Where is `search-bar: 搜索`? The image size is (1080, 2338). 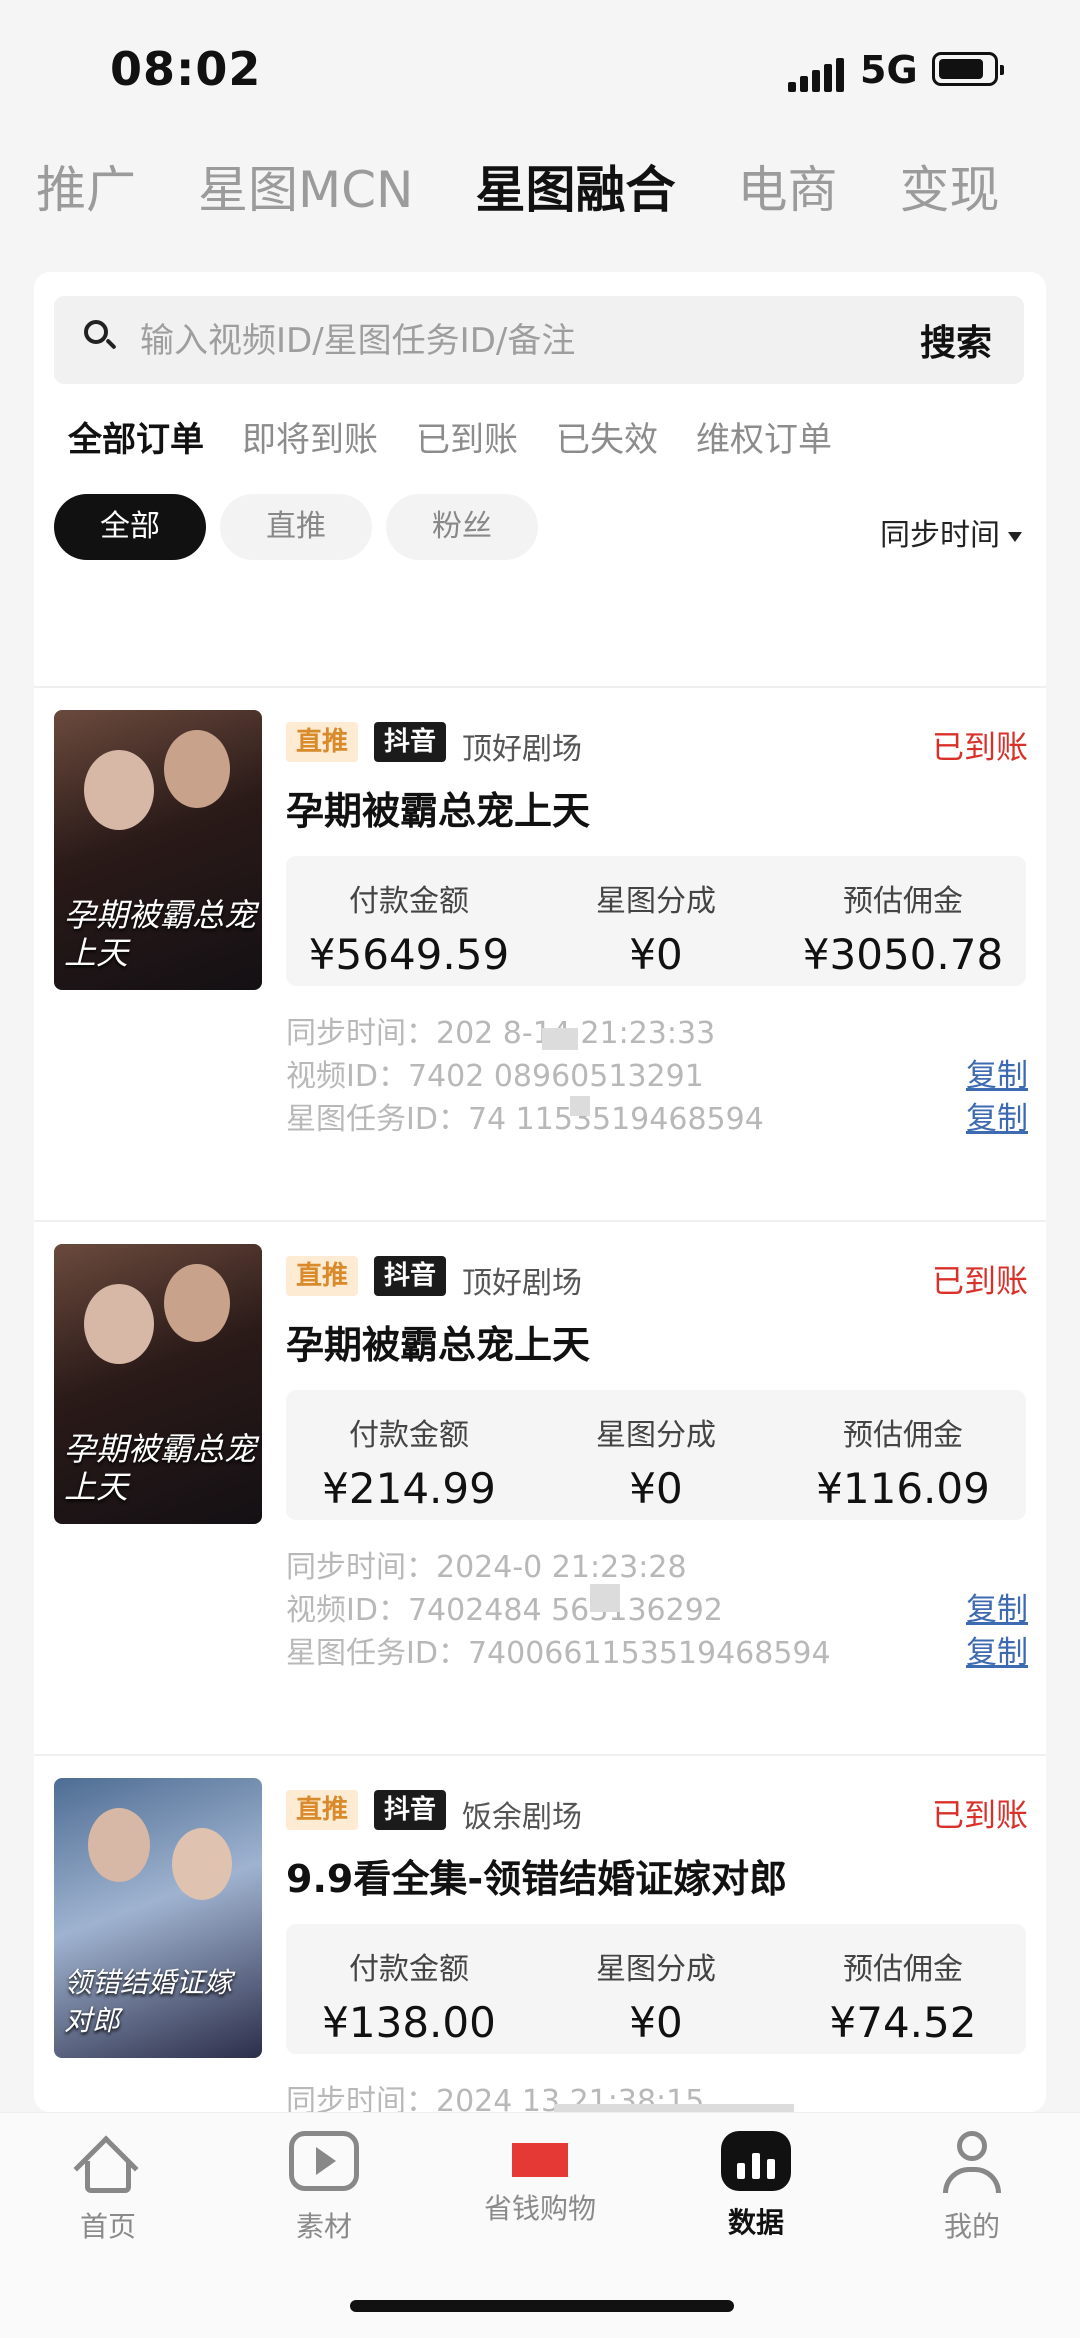 search-bar: 搜索 is located at coordinates (539, 340).